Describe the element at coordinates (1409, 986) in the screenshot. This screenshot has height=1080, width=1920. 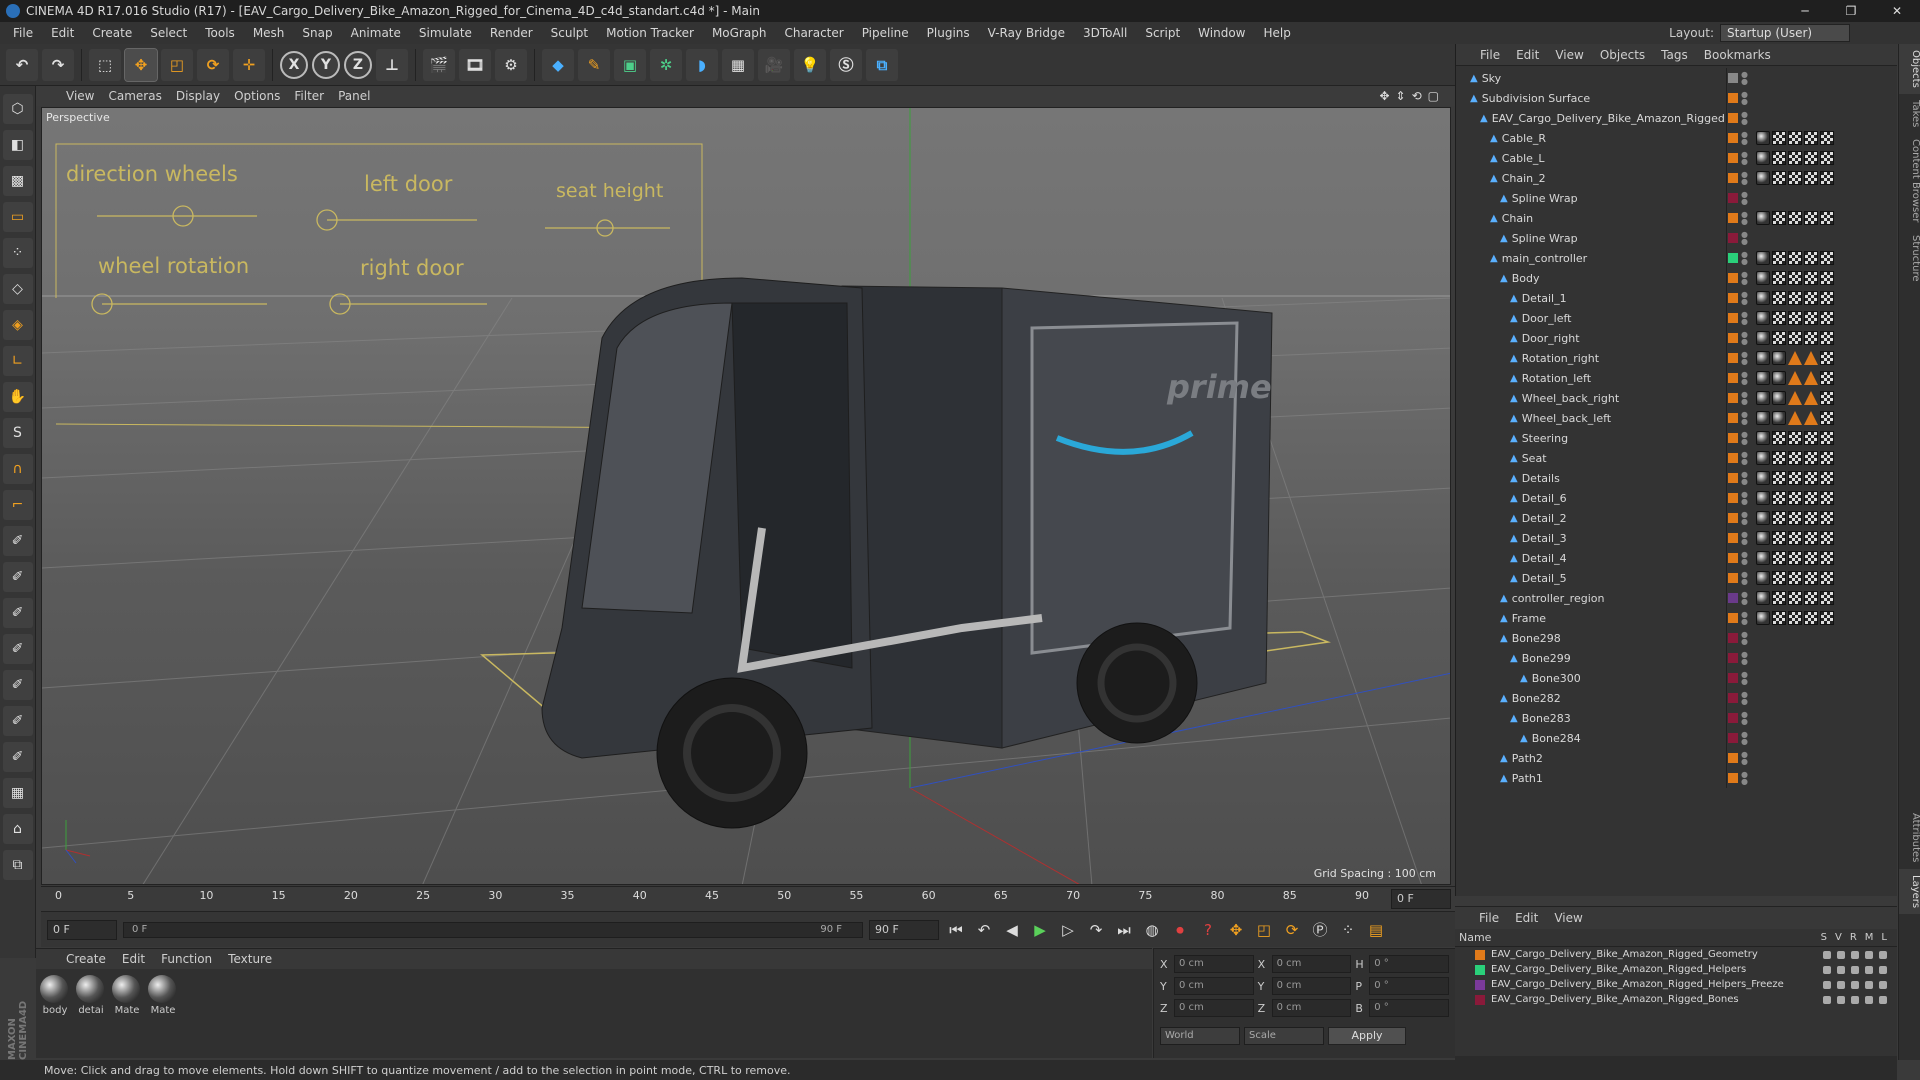
I see `rotation-p-field: 0 °` at that location.